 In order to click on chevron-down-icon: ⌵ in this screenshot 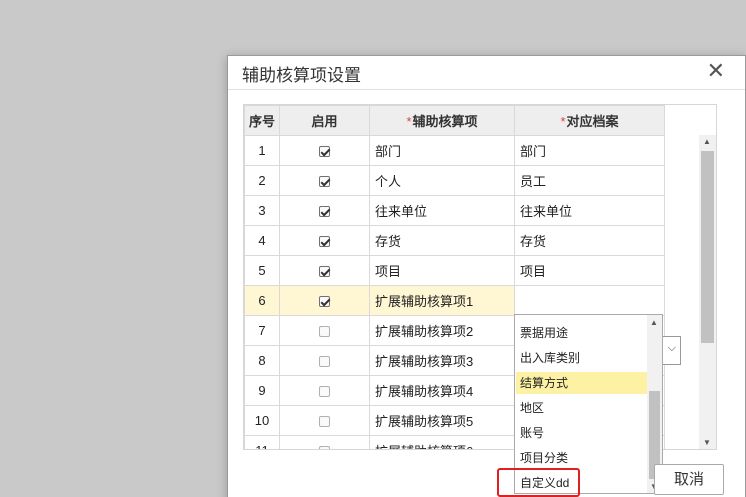, I will do `click(672, 348)`.